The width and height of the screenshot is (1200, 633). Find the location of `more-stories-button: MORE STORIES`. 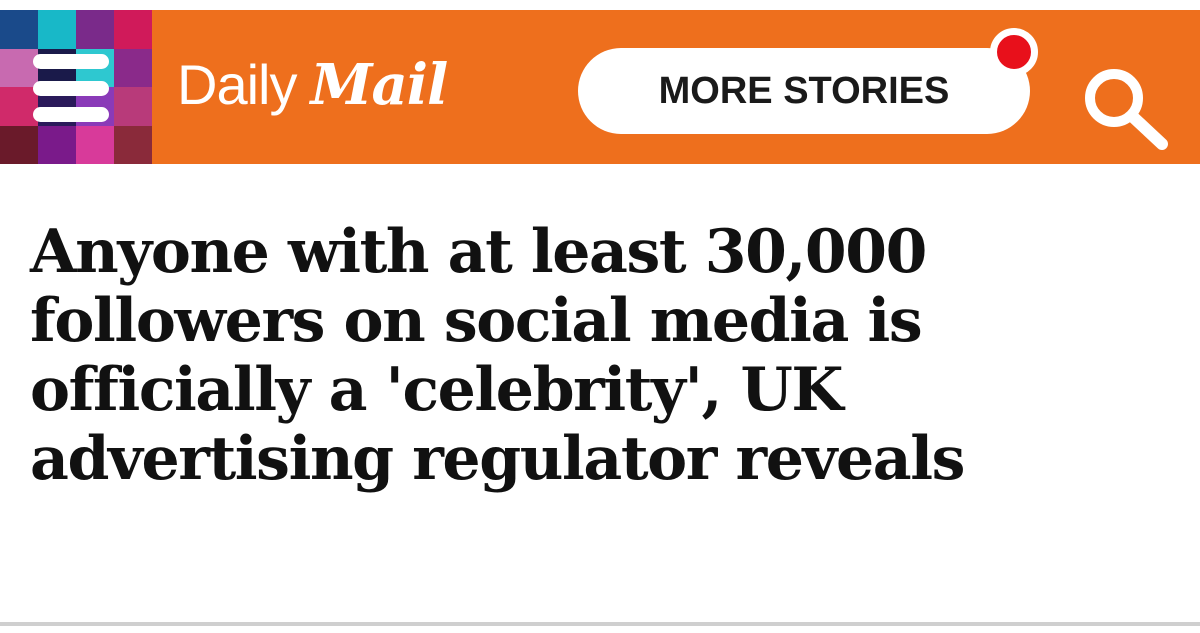

more-stories-button: MORE STORIES is located at coordinates (804, 91).